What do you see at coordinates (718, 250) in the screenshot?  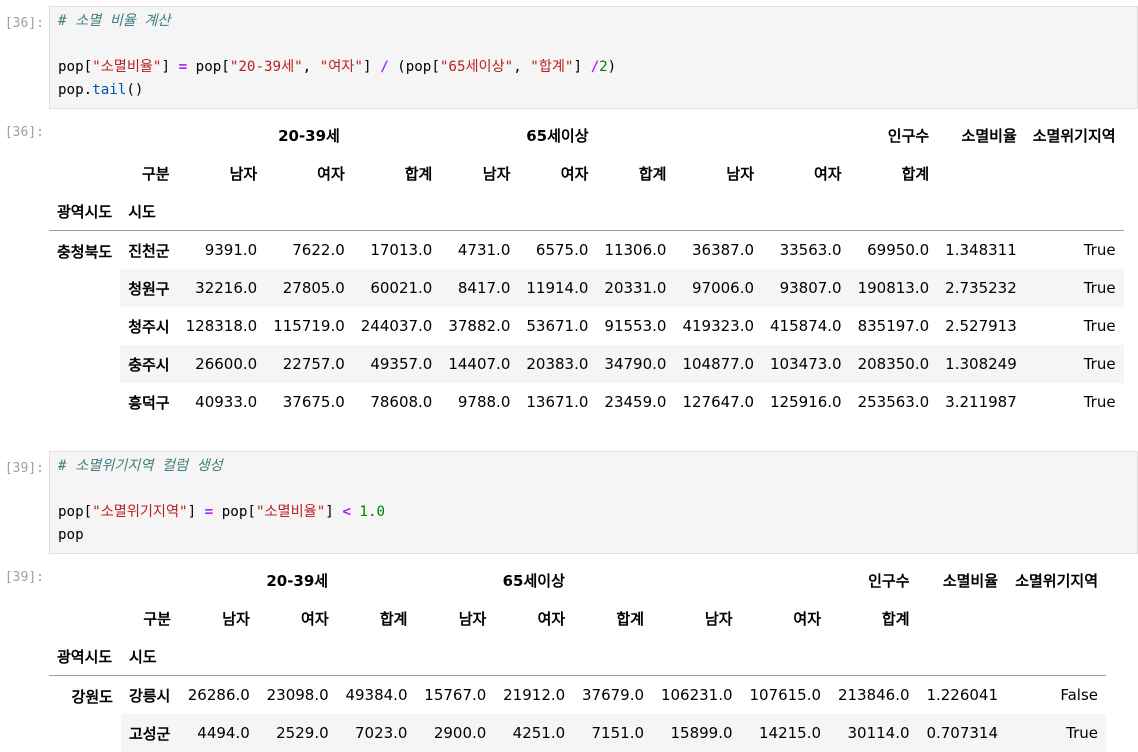 I see `table-cell: 36387.0` at bounding box center [718, 250].